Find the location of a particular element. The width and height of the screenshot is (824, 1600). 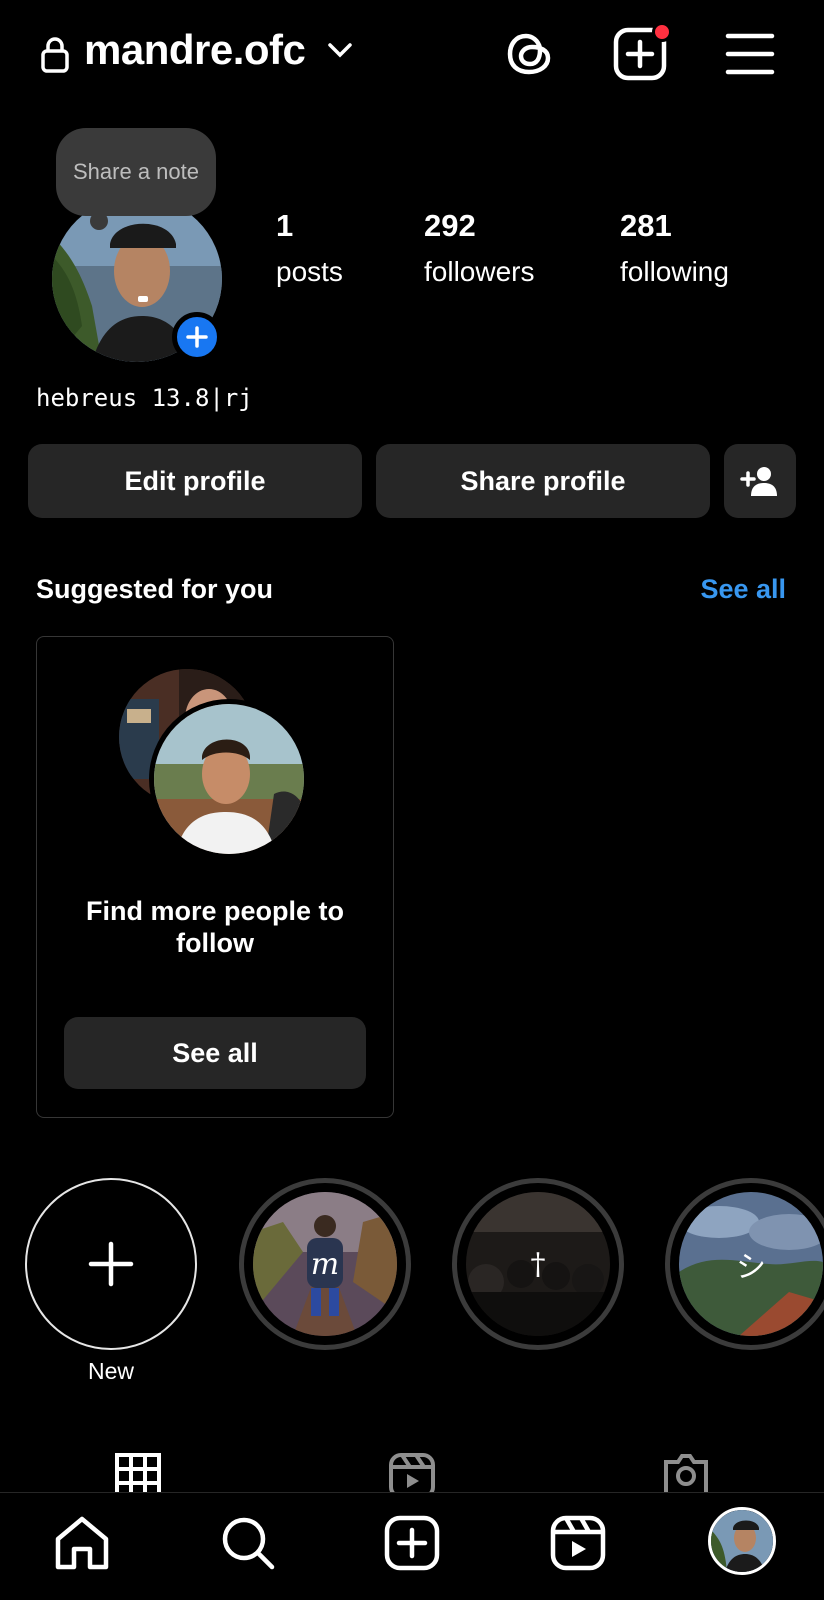

highlight-cover: シ is located at coordinates (751, 1264).